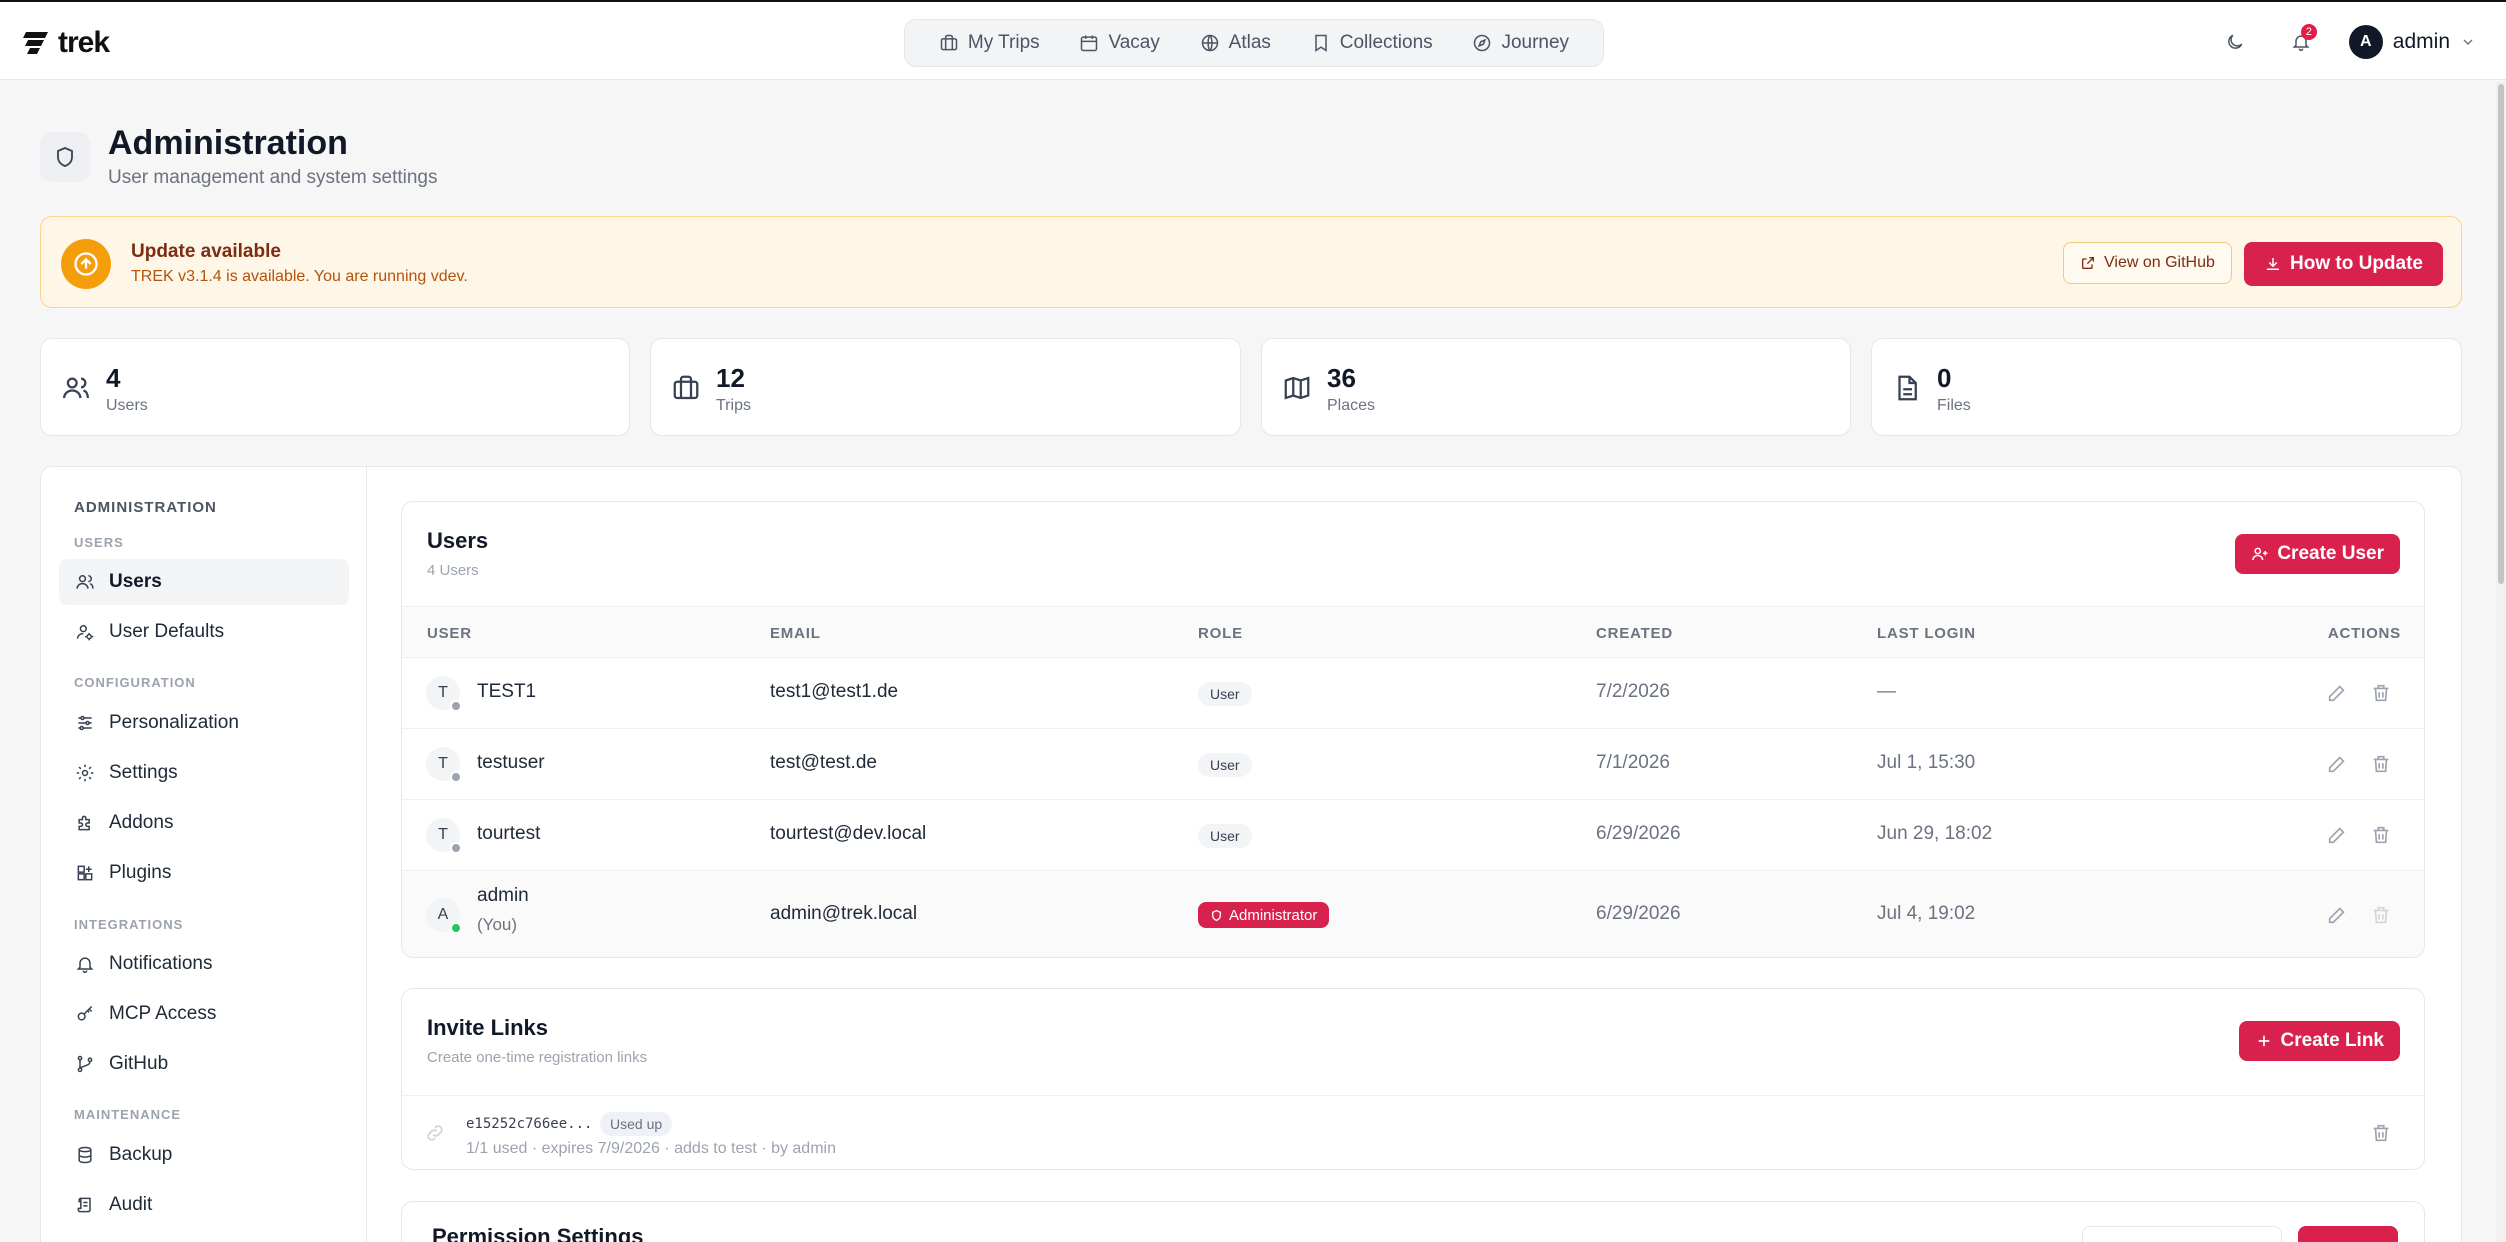 The width and height of the screenshot is (2506, 1242). What do you see at coordinates (537, 1057) in the screenshot?
I see `panel-subtitle: Create one-time registration links` at bounding box center [537, 1057].